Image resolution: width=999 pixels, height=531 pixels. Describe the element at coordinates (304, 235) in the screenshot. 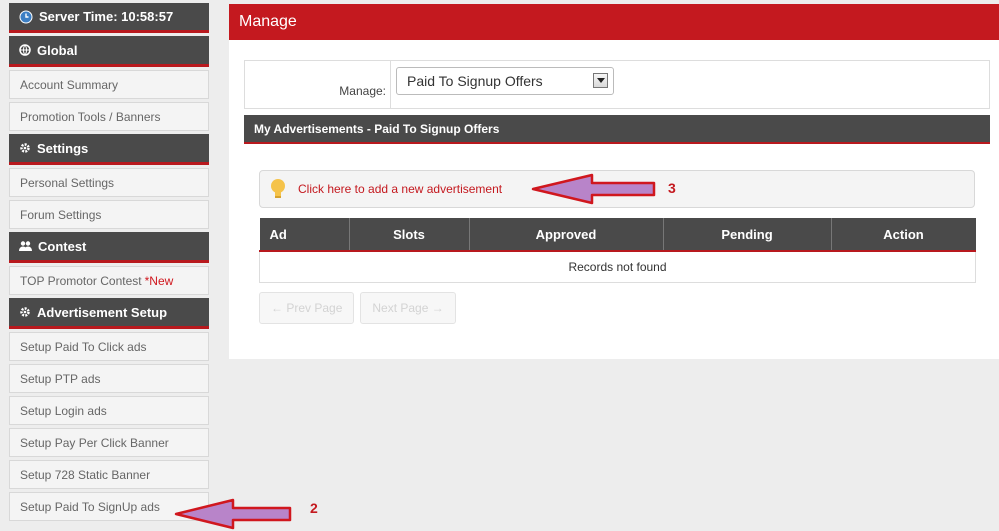

I see `column-header-ad: Ad` at that location.